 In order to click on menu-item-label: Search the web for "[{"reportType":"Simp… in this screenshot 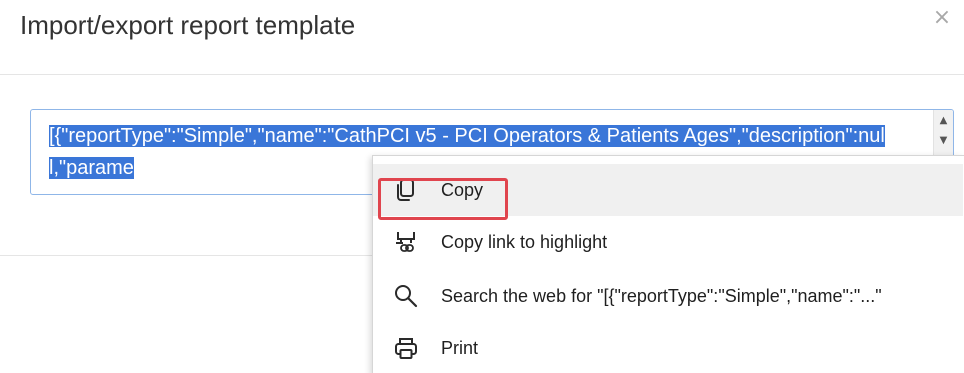, I will do `click(661, 296)`.